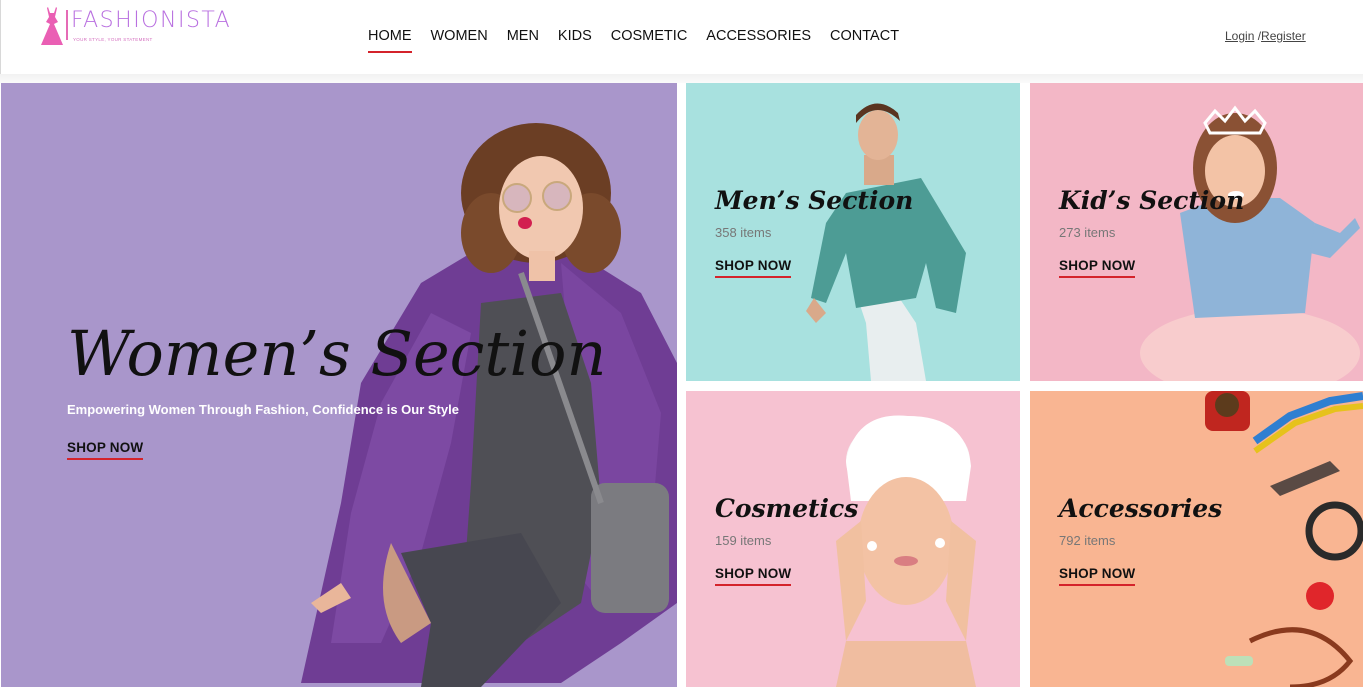 This screenshot has height=687, width=1363. I want to click on logo-divider, so click(67, 25).